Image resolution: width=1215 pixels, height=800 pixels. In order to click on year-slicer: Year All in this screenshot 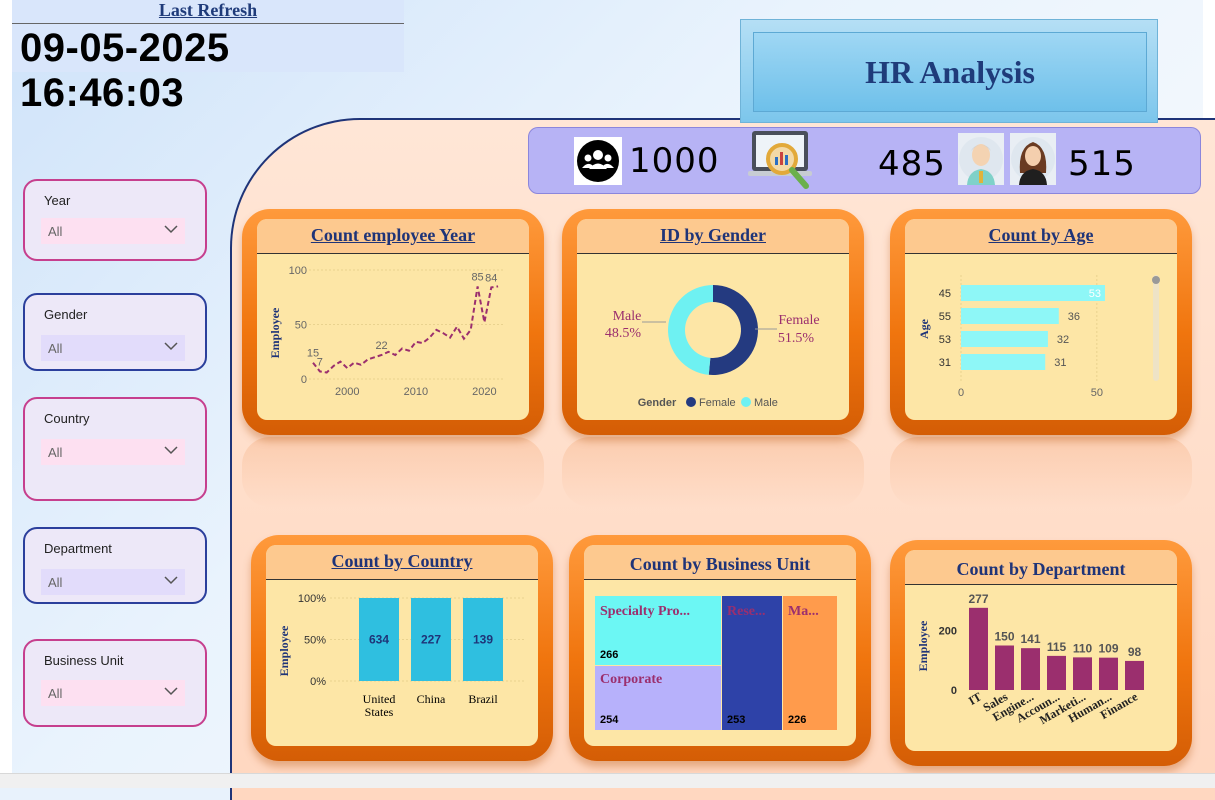, I will do `click(115, 220)`.